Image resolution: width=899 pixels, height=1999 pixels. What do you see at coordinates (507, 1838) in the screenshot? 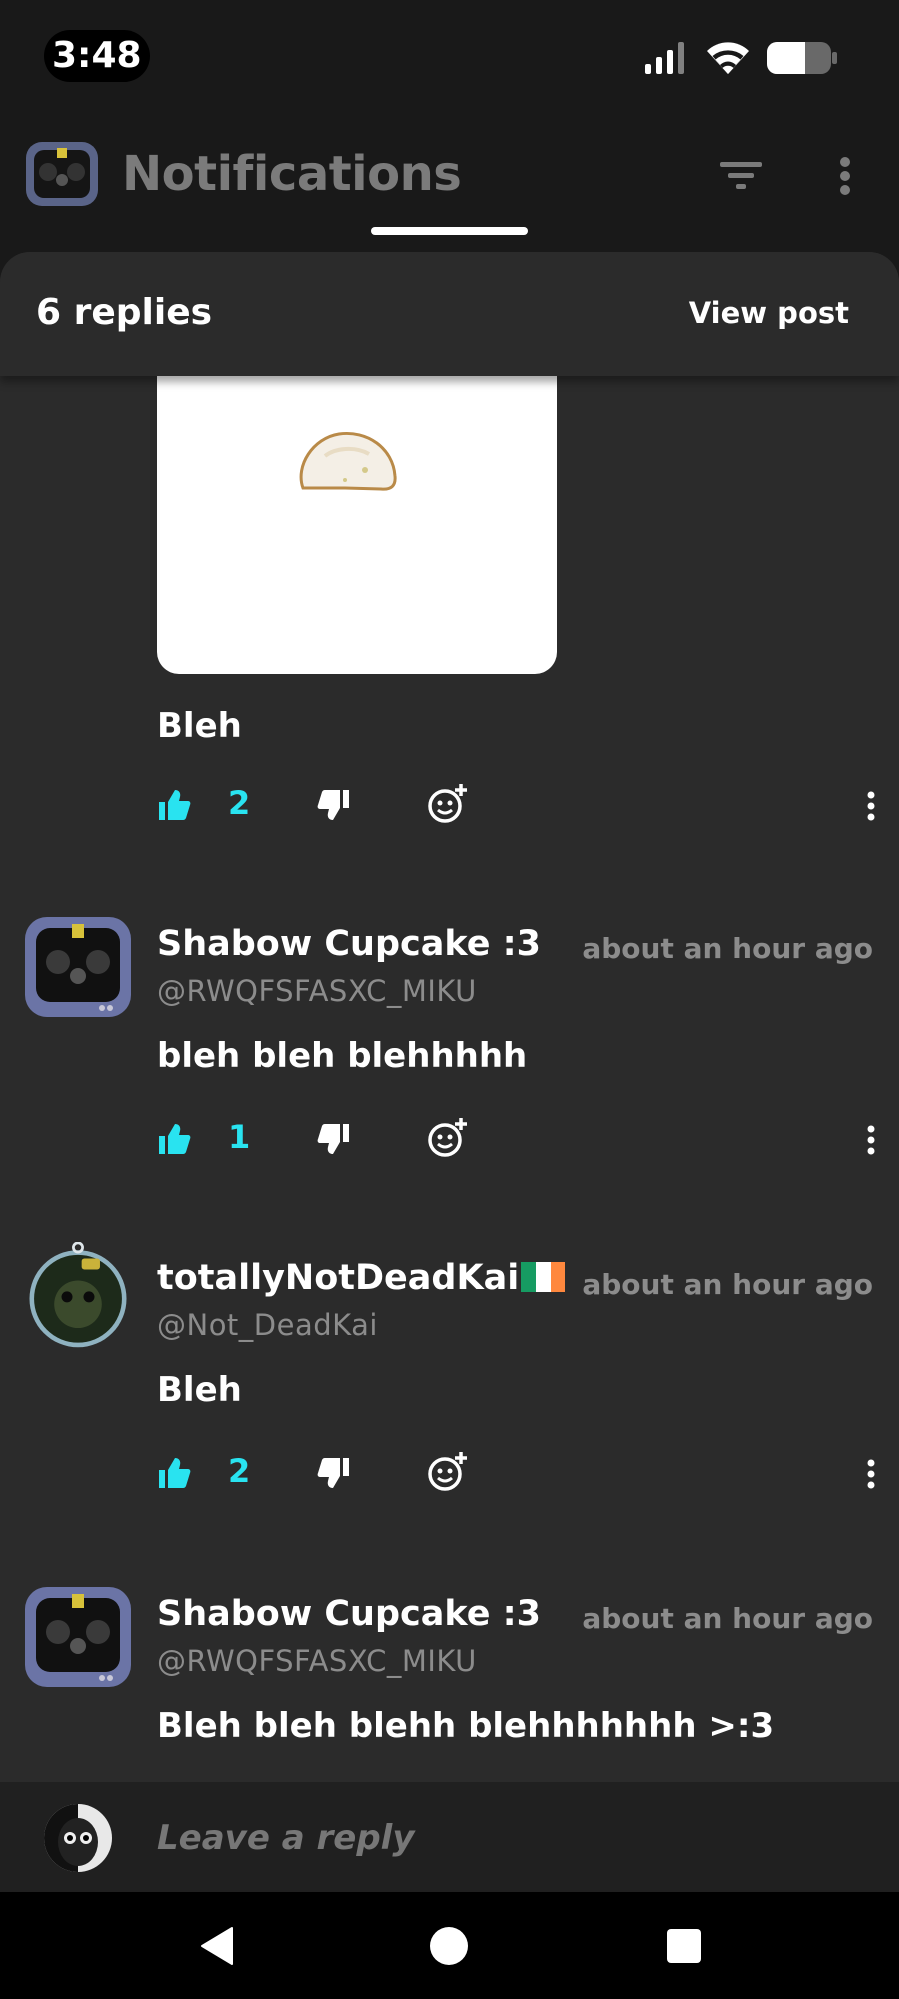
I see `reply-input` at bounding box center [507, 1838].